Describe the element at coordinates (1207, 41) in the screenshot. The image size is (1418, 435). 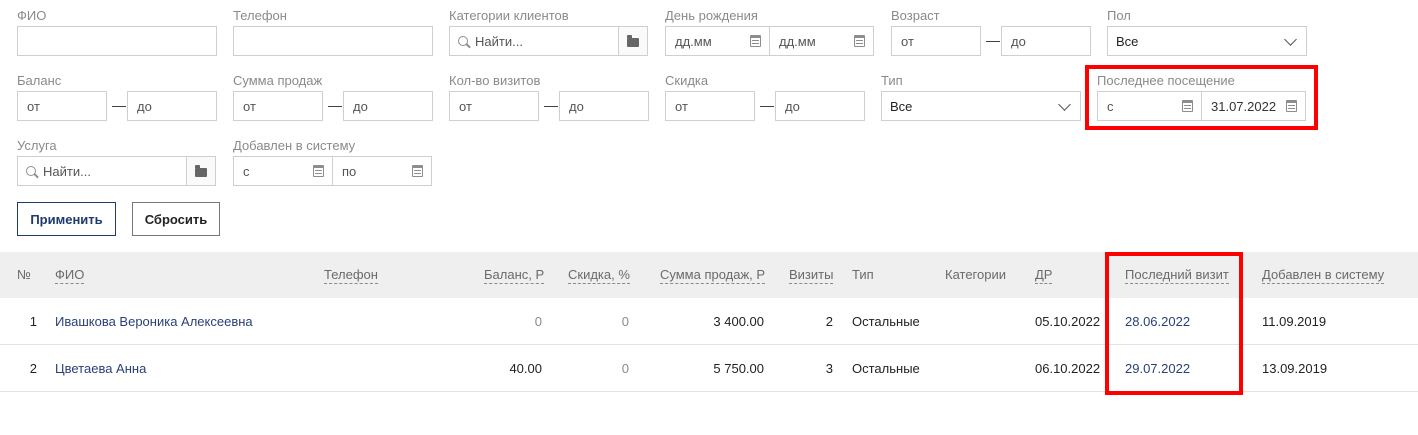
I see `gender-select: Все` at that location.